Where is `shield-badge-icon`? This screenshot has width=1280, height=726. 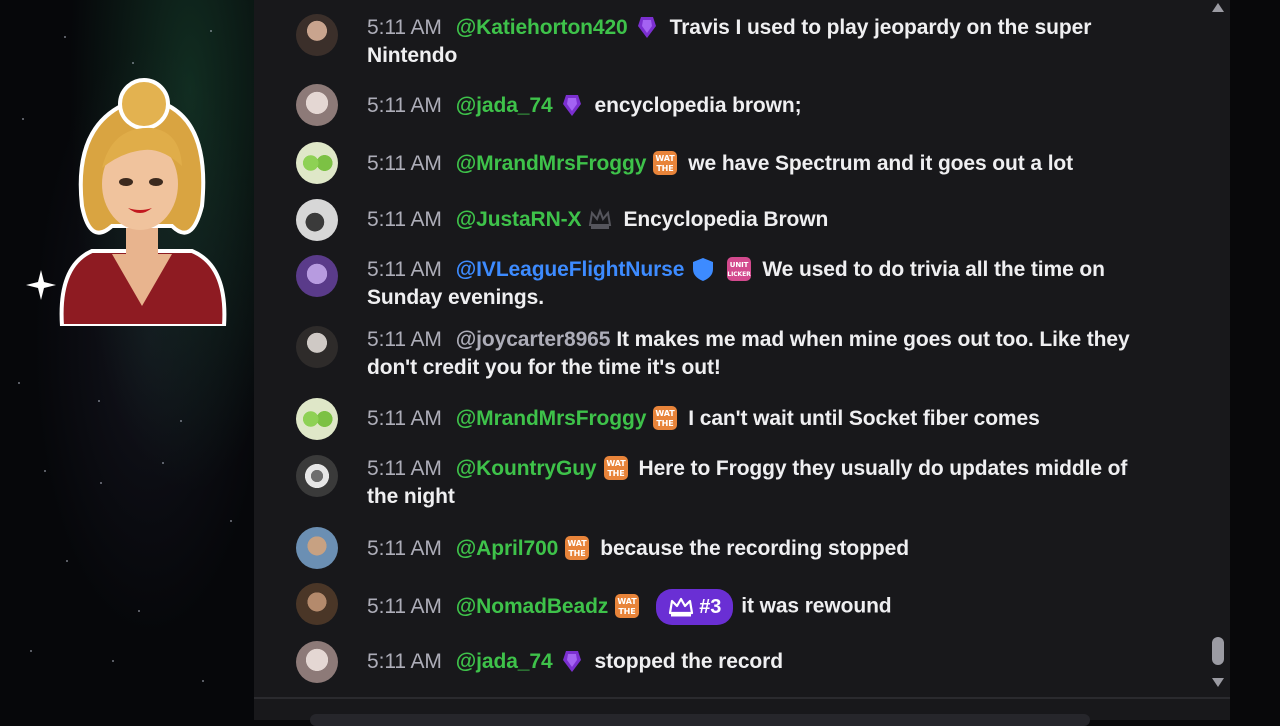
shield-badge-icon is located at coordinates (703, 269).